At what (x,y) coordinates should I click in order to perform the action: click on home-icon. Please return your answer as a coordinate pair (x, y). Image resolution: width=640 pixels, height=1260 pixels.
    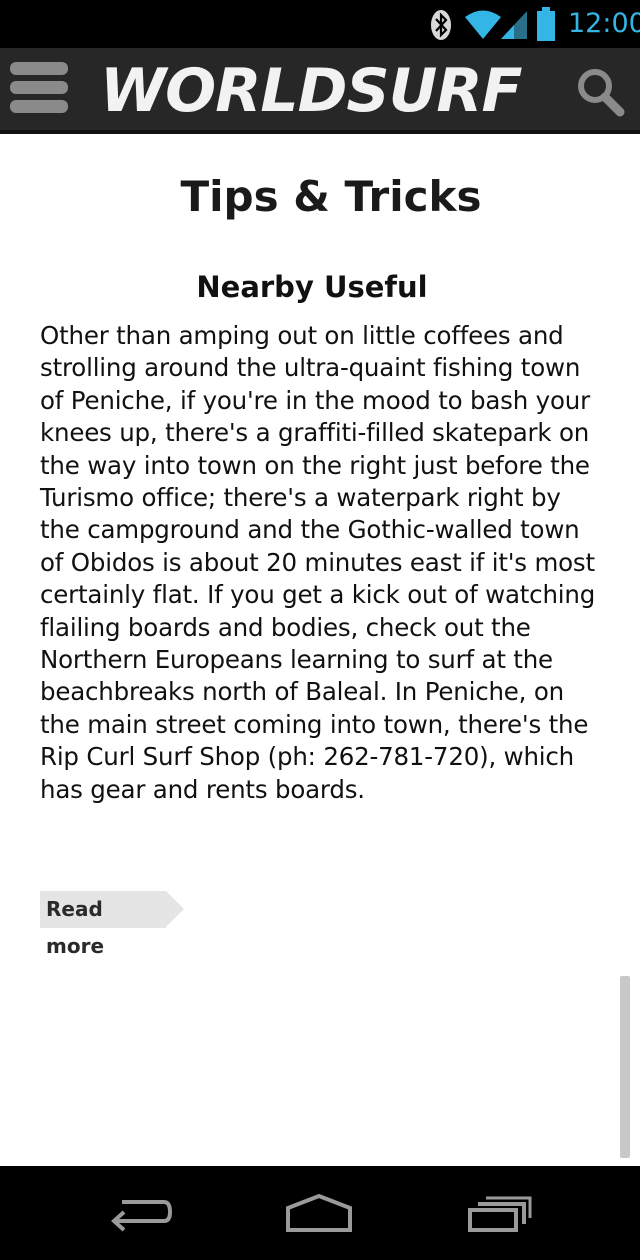
    Looking at the image, I should click on (319, 1213).